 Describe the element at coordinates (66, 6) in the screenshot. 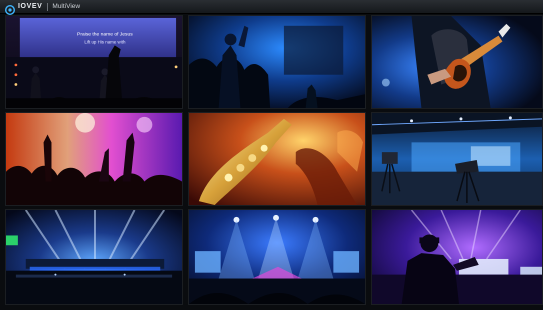

I see `app-title: MultiView` at that location.